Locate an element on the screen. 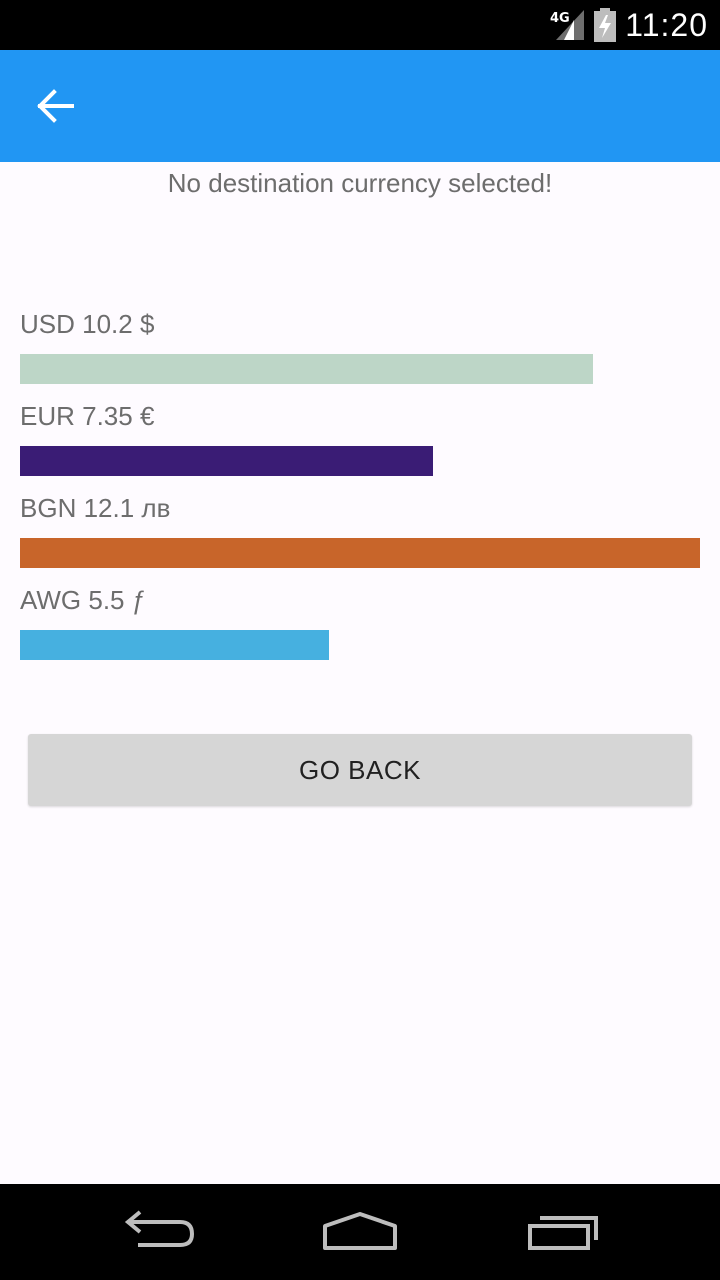  currency-label-awg: AWG 5.5 ƒ is located at coordinates (83, 600).